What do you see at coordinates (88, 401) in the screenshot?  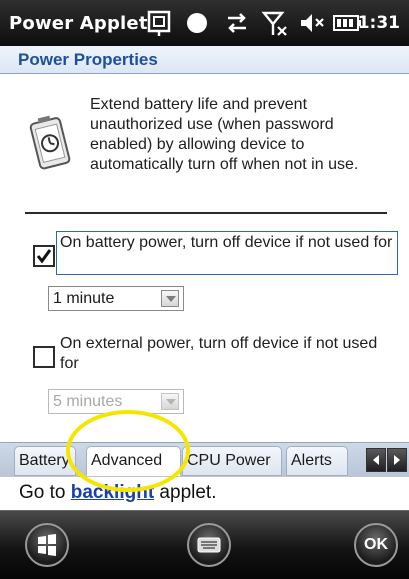 I see `external-timeout-value: 5 minutes` at bounding box center [88, 401].